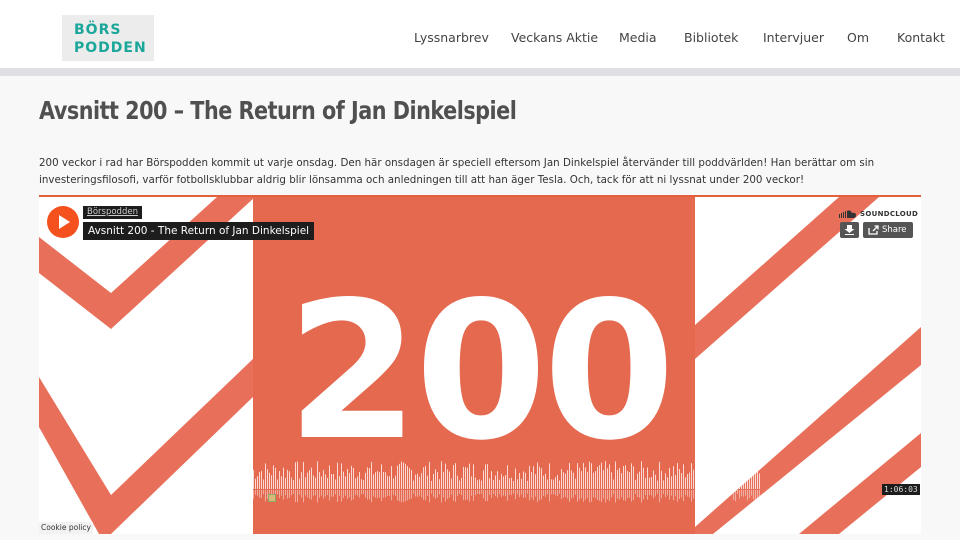  I want to click on waveform, so click(480, 483).